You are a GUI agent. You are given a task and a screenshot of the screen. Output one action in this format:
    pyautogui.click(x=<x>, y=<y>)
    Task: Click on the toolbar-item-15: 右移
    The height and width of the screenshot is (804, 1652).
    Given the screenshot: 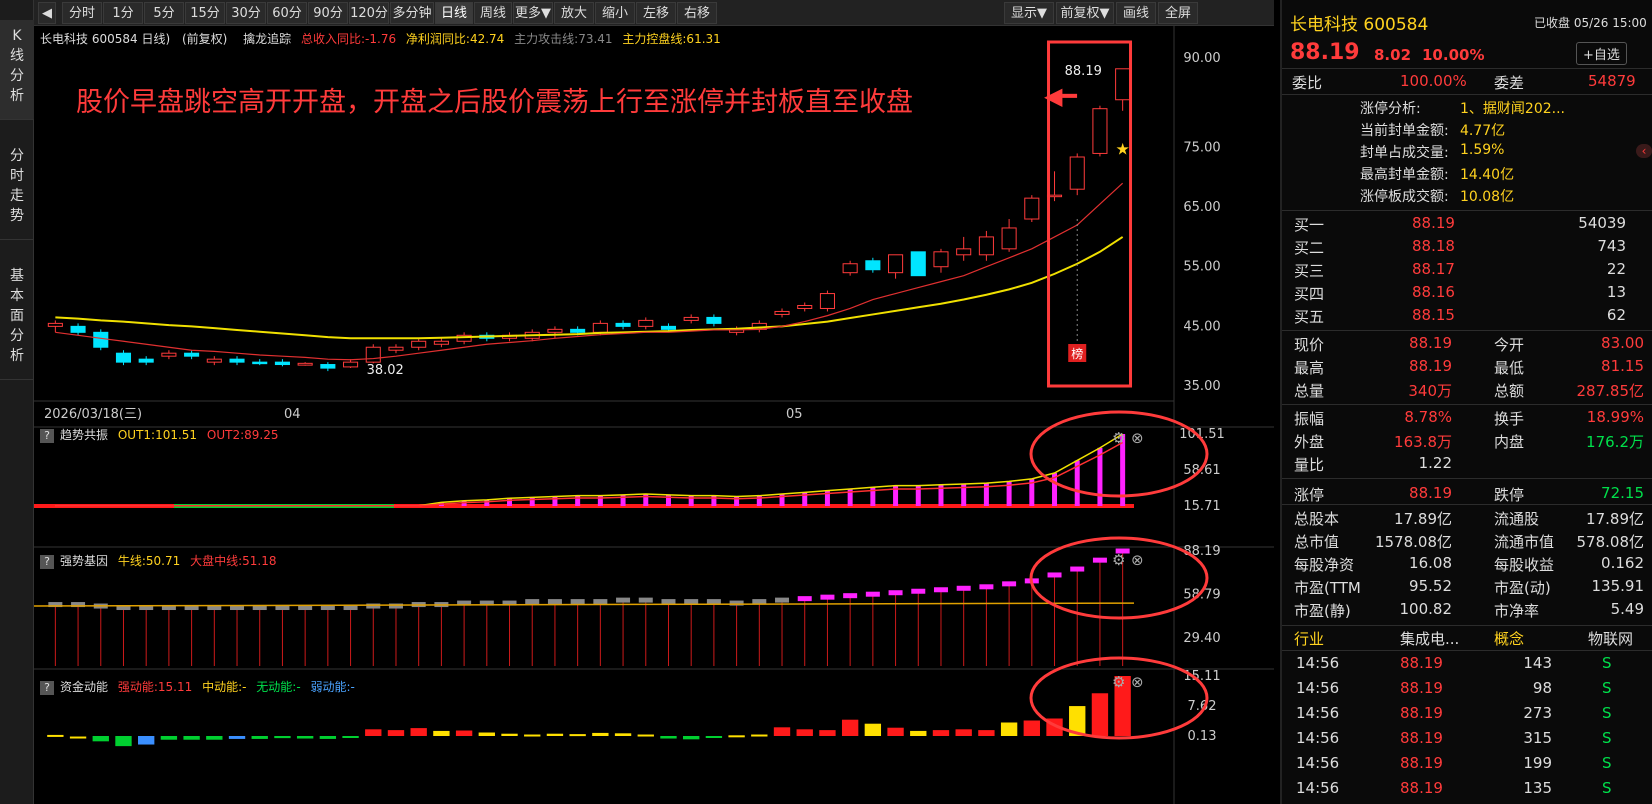 What is the action you would take?
    pyautogui.click(x=697, y=13)
    